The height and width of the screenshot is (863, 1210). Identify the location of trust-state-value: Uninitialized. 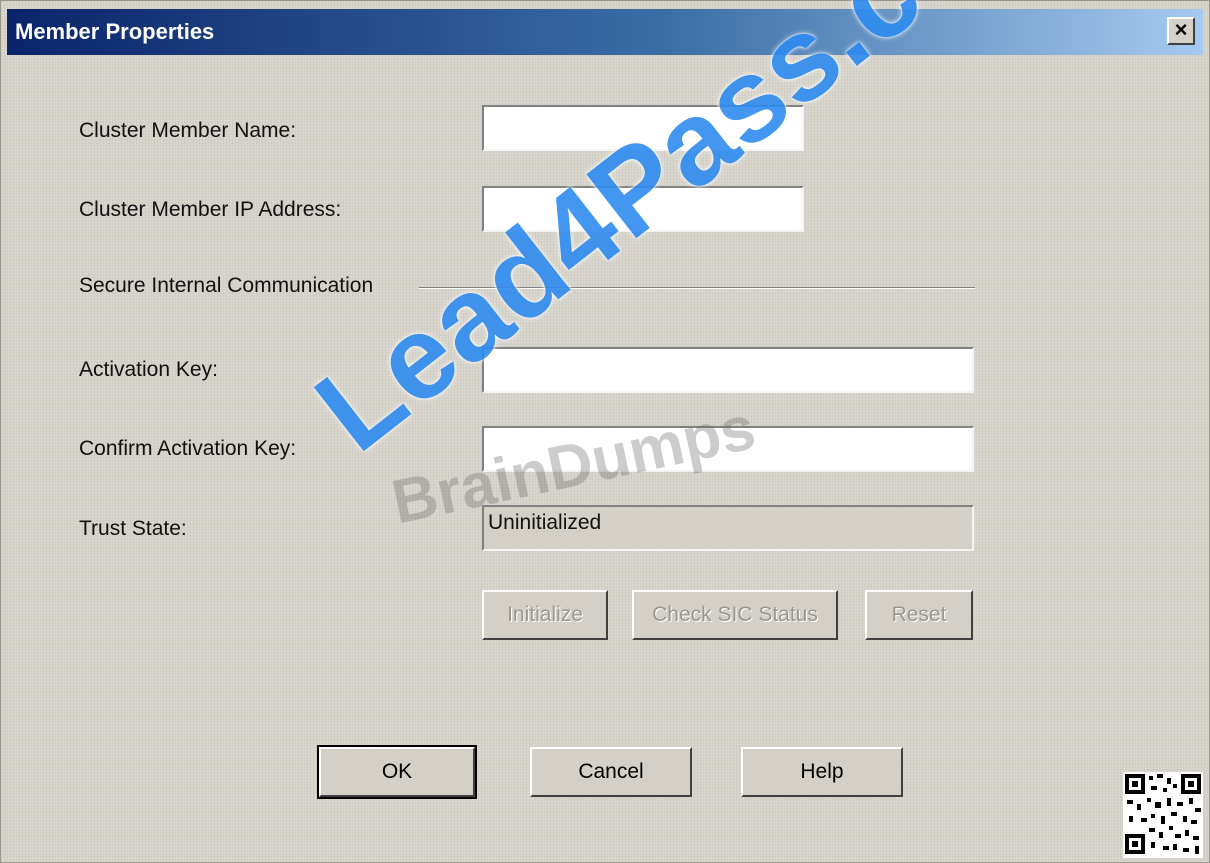
(728, 528).